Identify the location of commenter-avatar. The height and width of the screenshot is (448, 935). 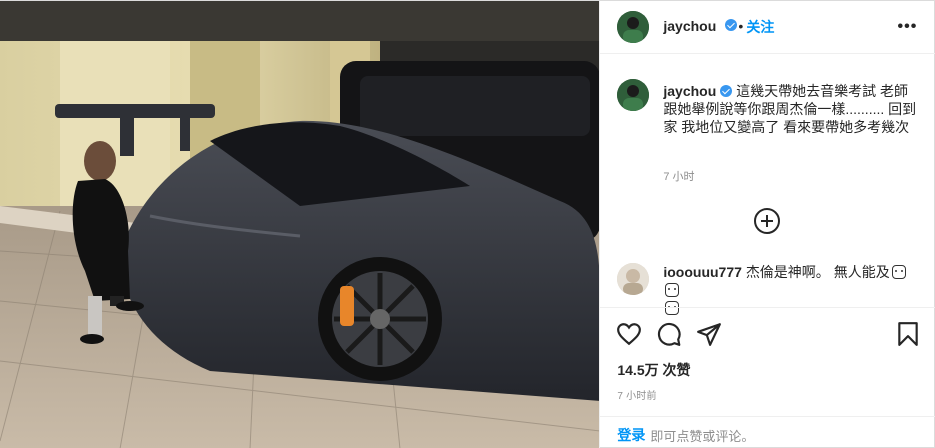
(633, 279).